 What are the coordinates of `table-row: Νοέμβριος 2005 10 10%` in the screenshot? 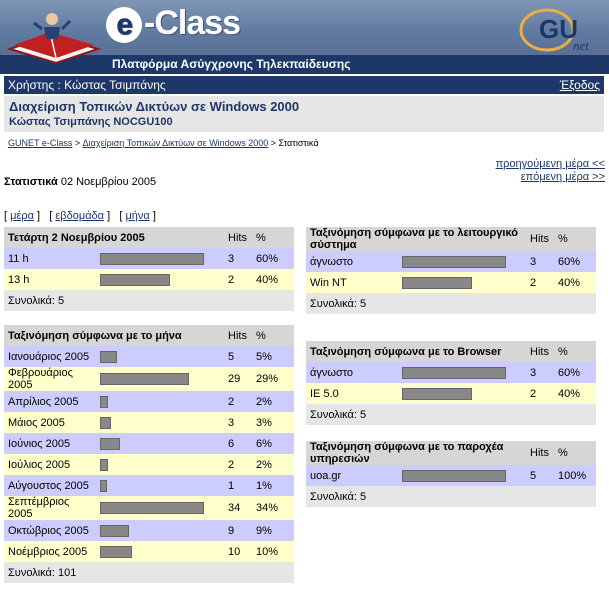 It's located at (149, 551).